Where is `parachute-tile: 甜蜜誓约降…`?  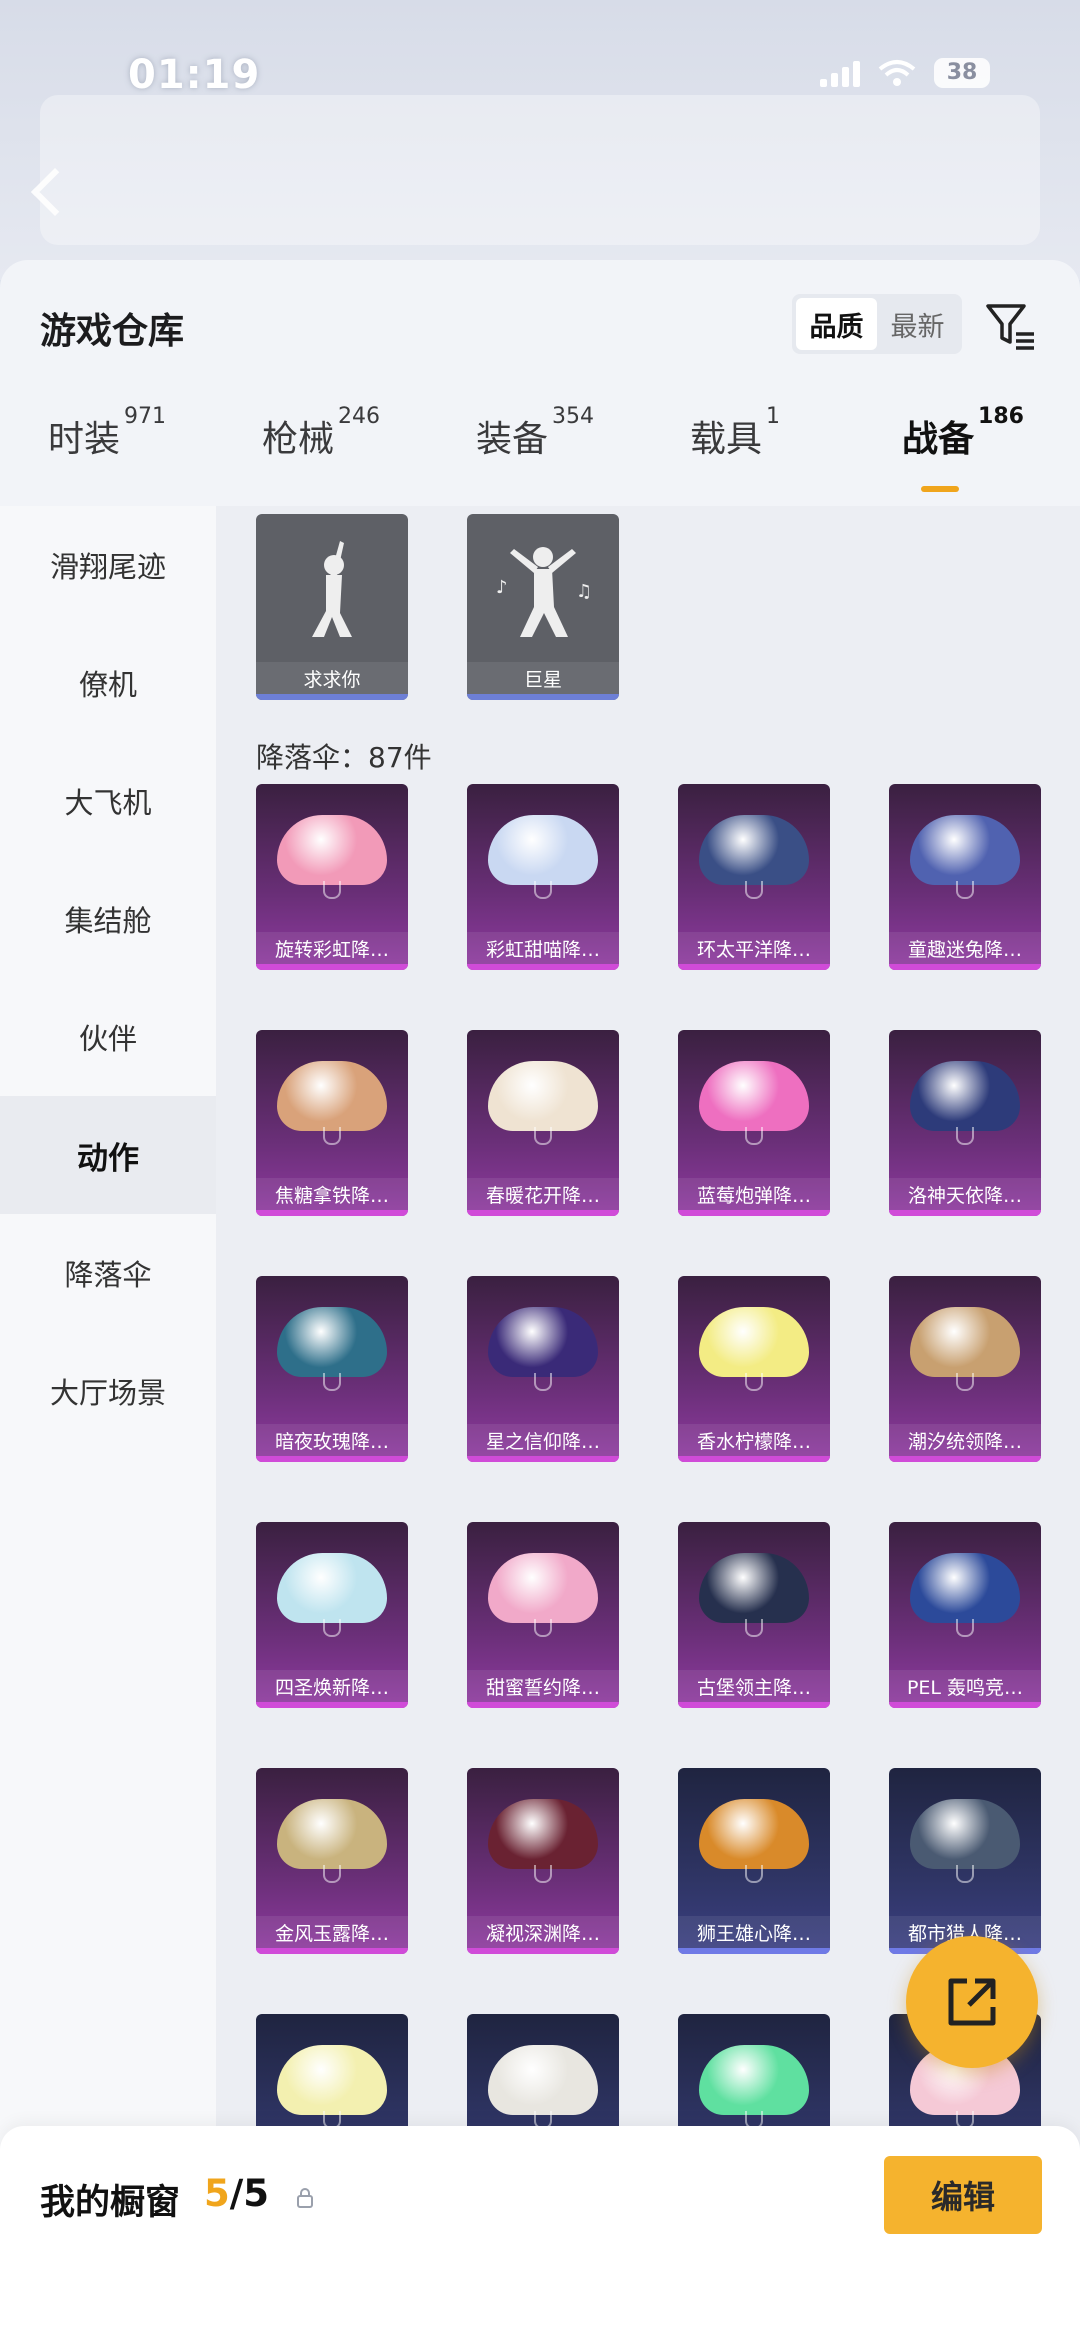 parachute-tile: 甜蜜誓约降… is located at coordinates (543, 1615).